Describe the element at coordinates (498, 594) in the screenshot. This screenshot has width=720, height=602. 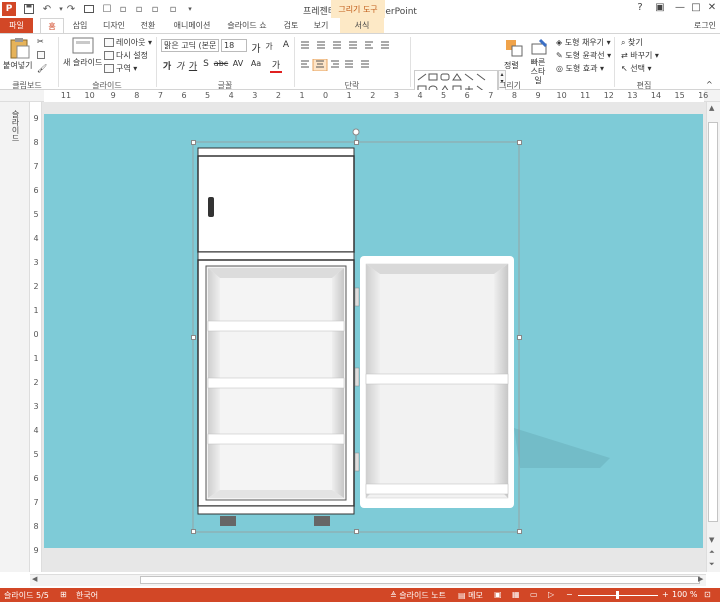
I see `normal-view-icon: ▣` at that location.